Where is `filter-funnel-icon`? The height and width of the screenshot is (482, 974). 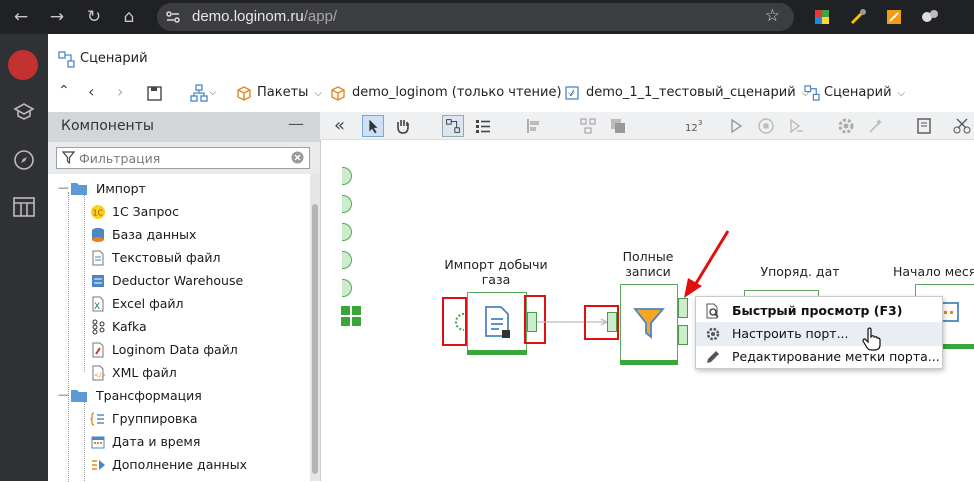
filter-funnel-icon is located at coordinates (649, 323).